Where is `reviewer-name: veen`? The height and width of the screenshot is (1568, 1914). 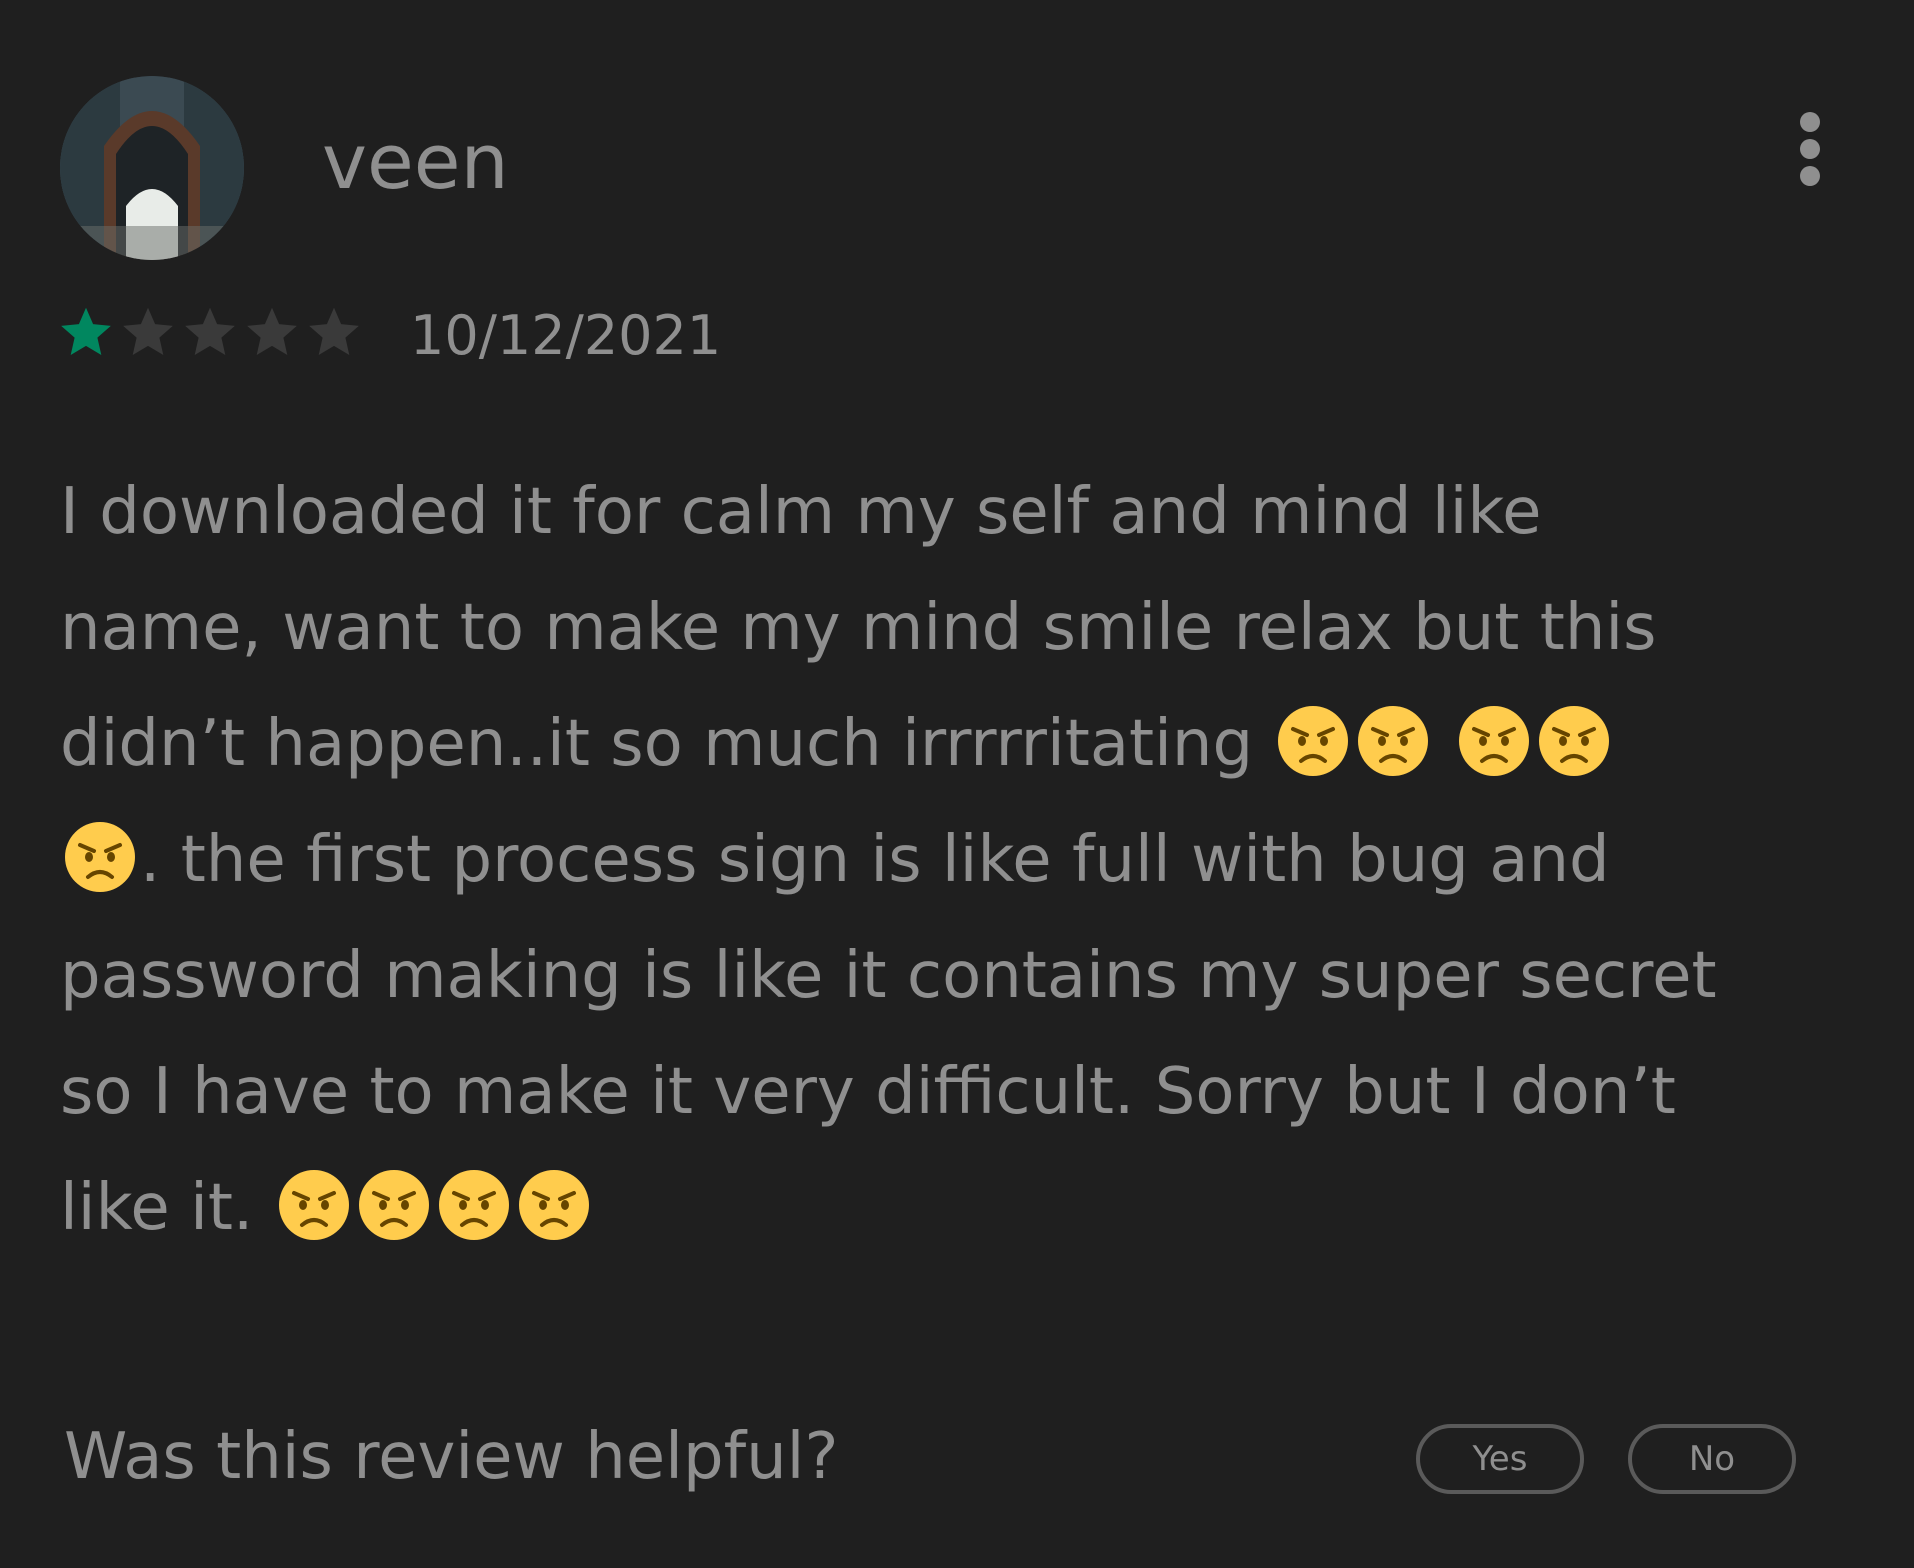
reviewer-name: veen is located at coordinates (415, 161).